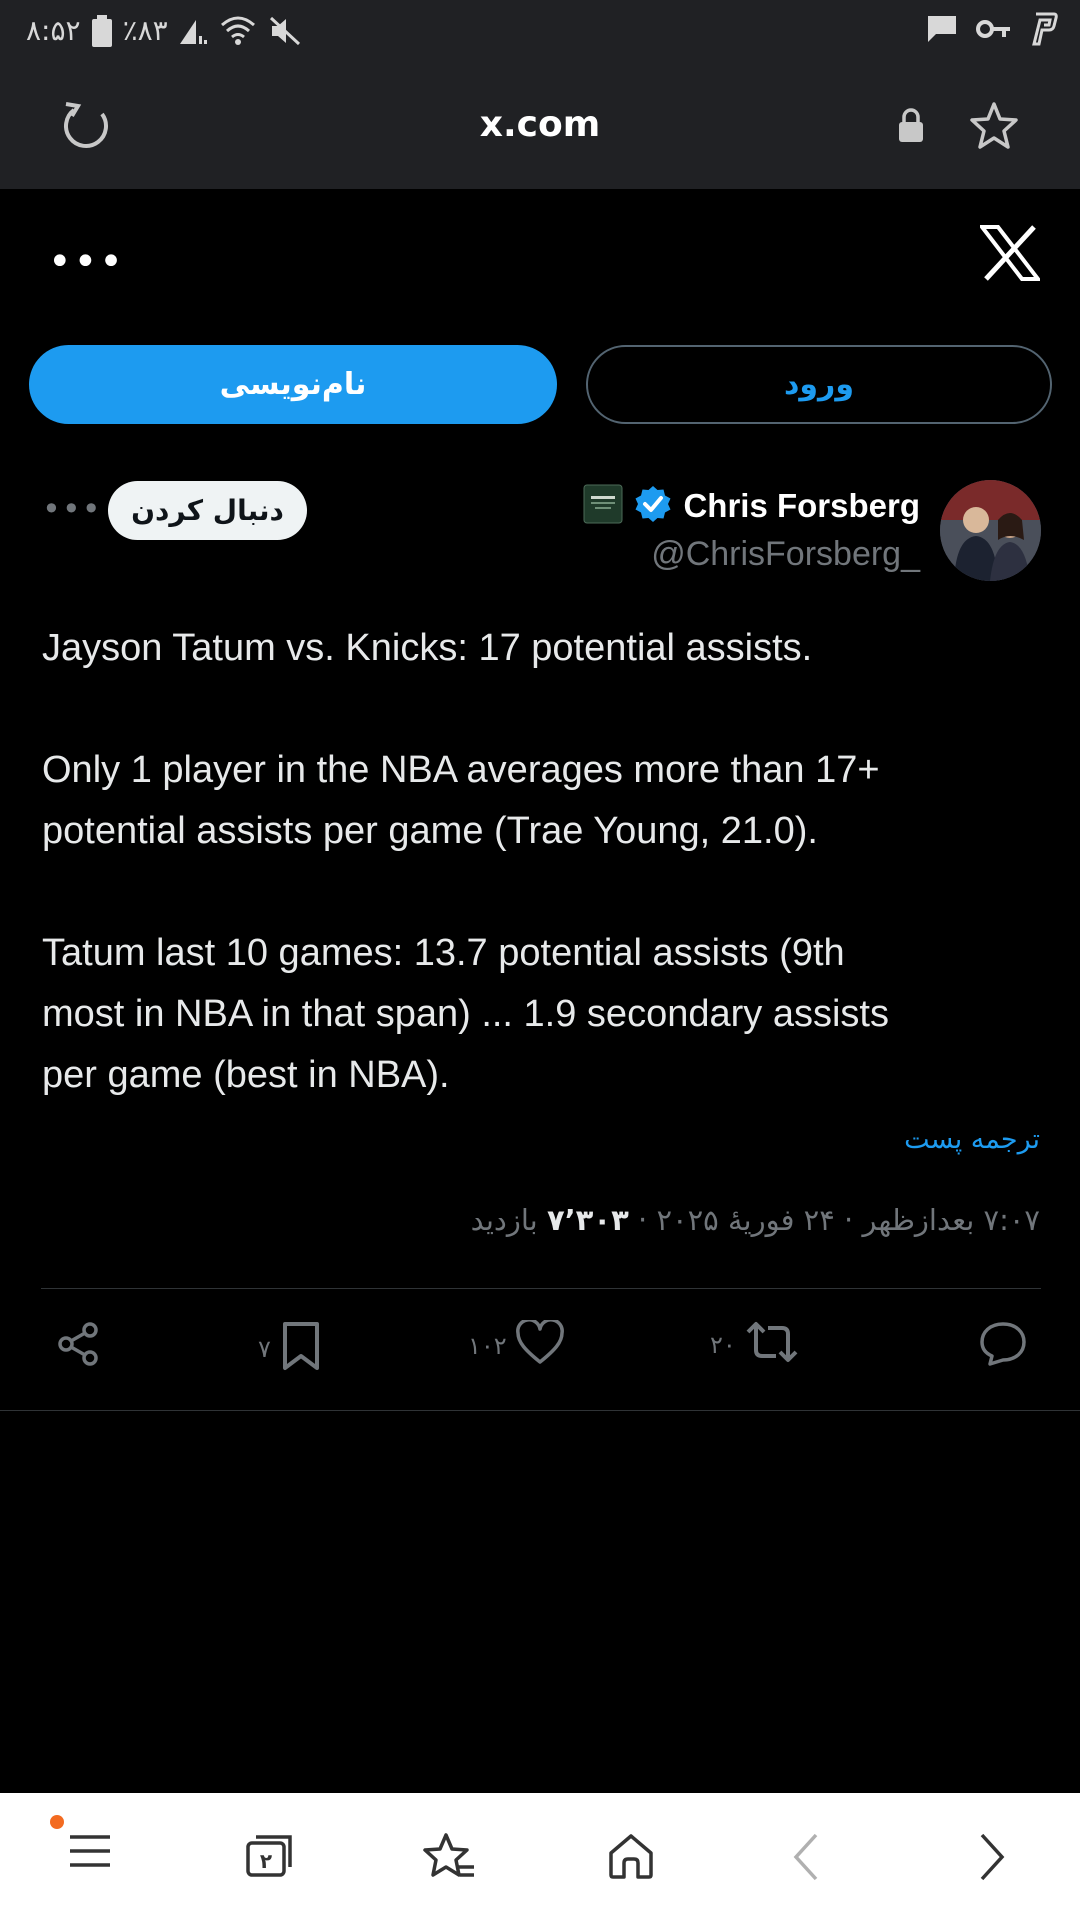 Image resolution: width=1080 pixels, height=1920 pixels. I want to click on forward-arrow-icon, so click(992, 1859).